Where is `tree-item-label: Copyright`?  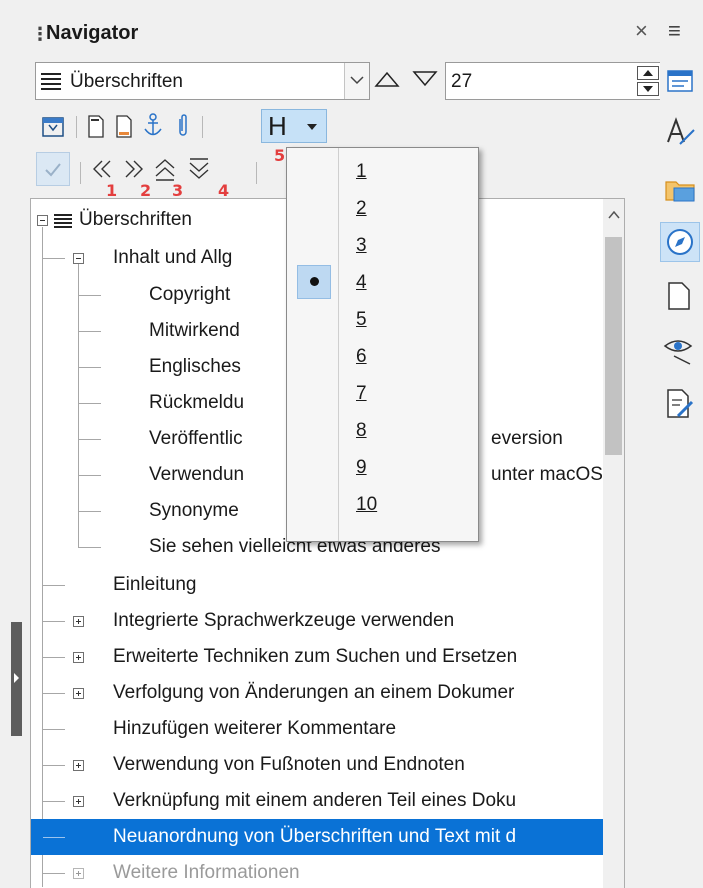
tree-item-label: Copyright is located at coordinates (190, 294).